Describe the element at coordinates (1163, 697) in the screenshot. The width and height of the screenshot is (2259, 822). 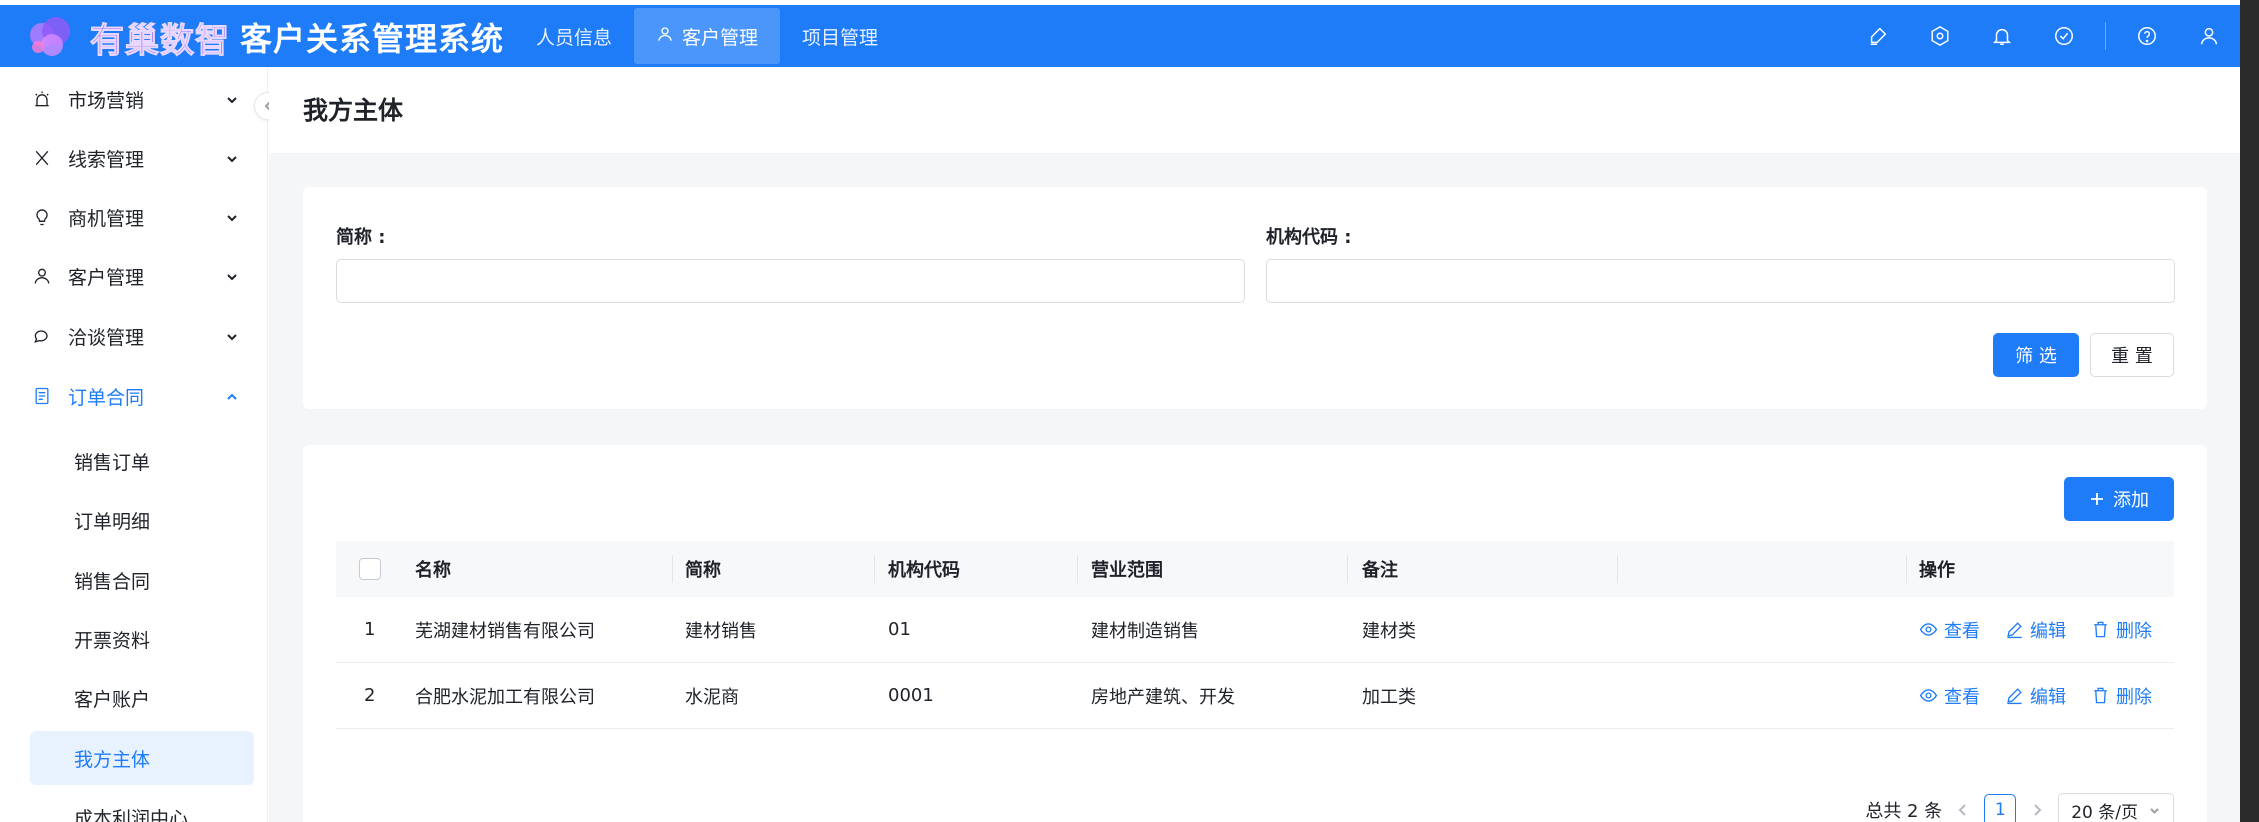
I see `cell-scope: 房地产建筑、开发` at that location.